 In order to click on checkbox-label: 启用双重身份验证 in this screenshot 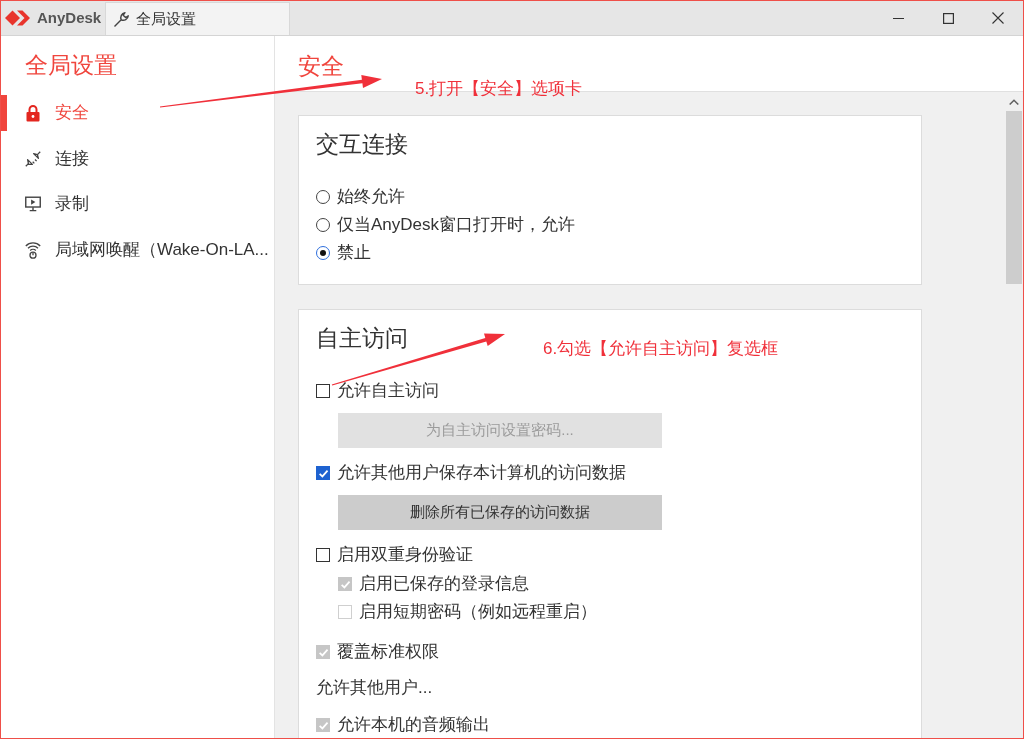, I will do `click(405, 555)`.